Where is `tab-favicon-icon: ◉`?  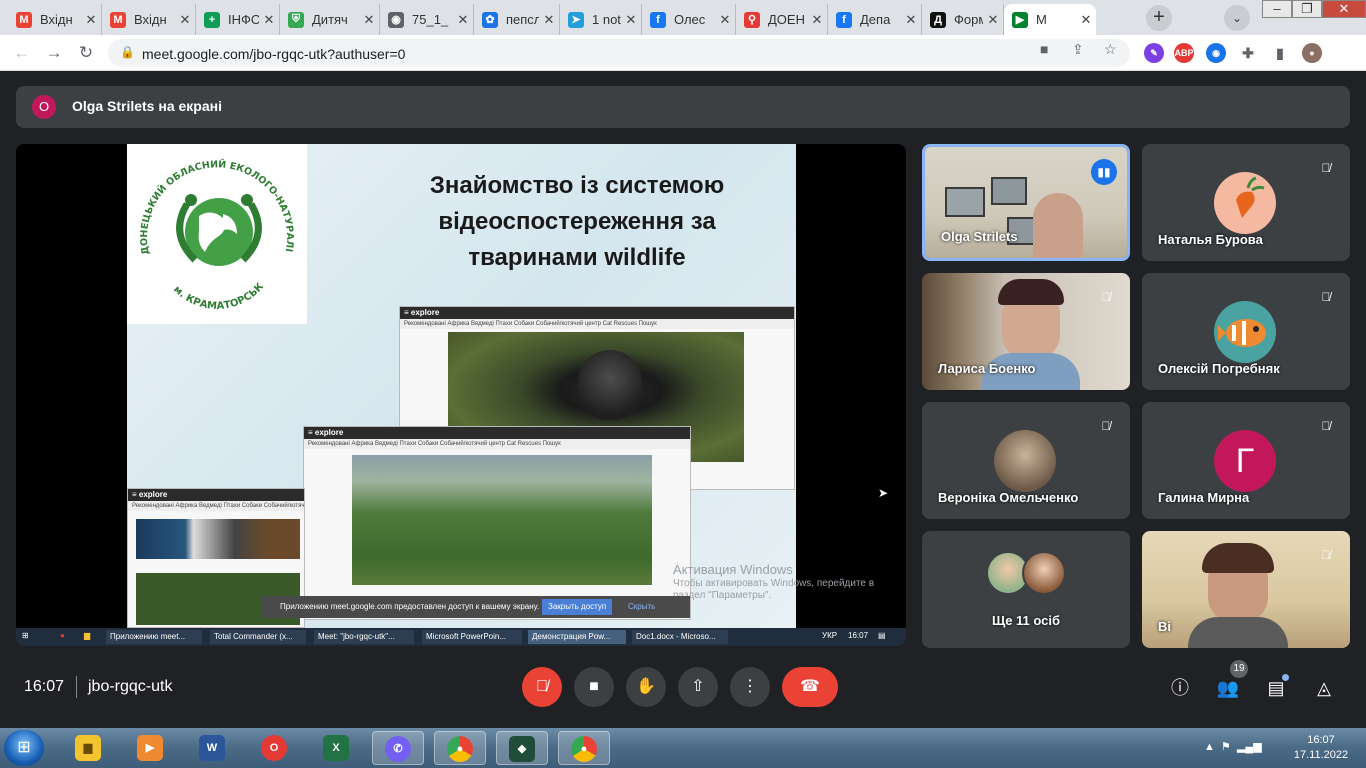
tab-favicon-icon: ◉ is located at coordinates (396, 19).